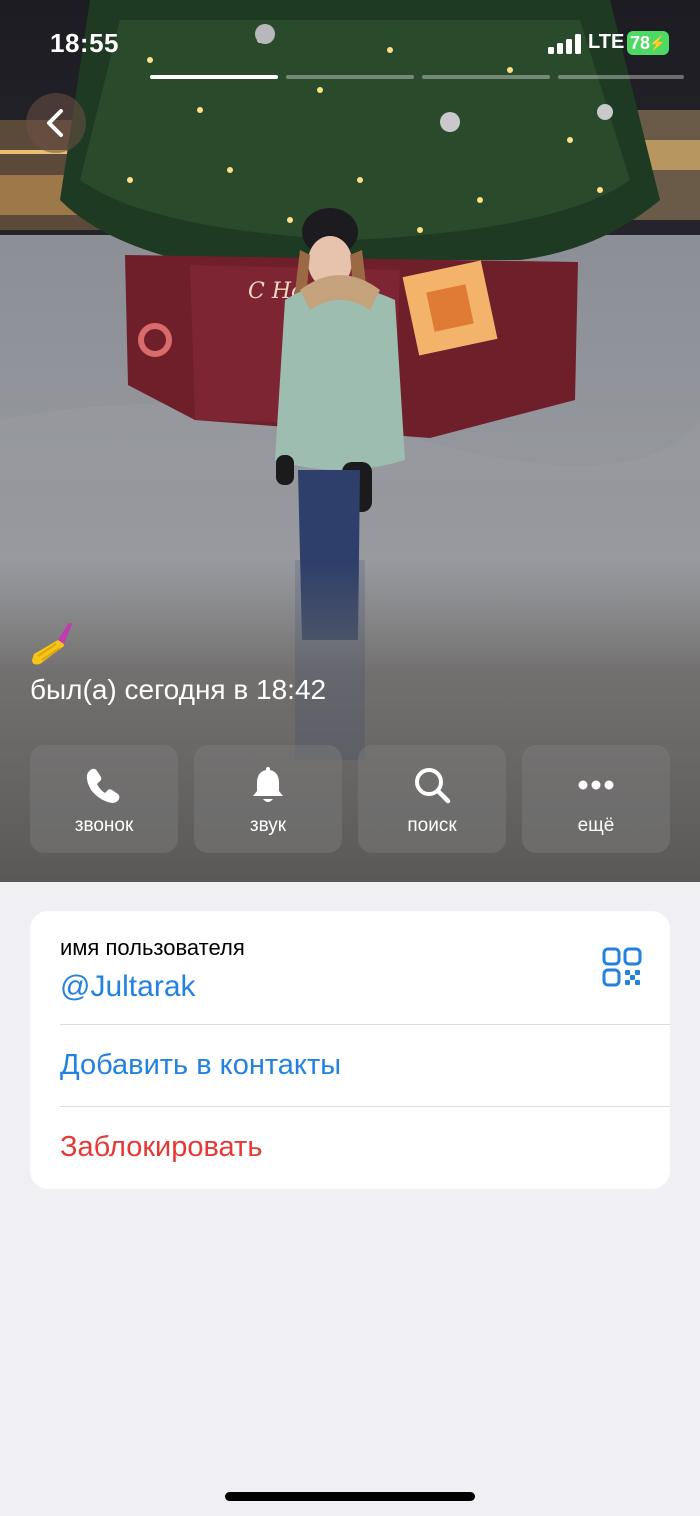  Describe the element at coordinates (268, 825) in the screenshot. I see `sound-button-label: звук` at that location.